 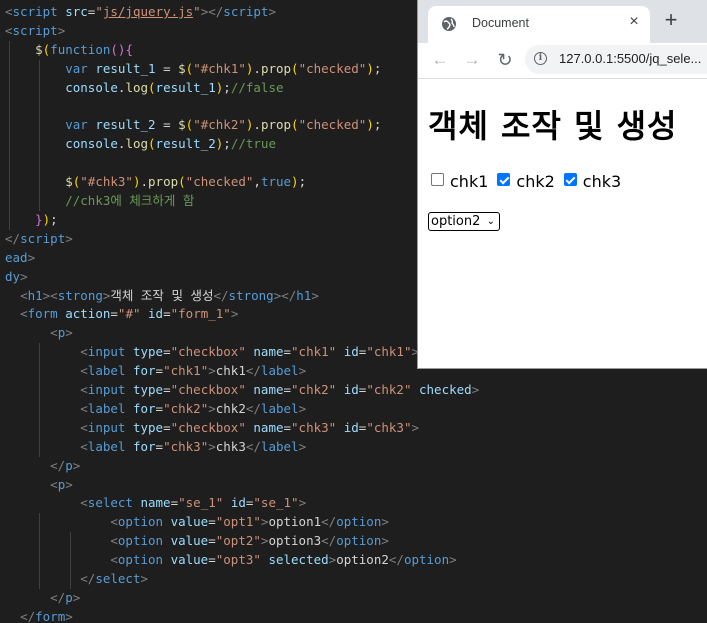 I want to click on chk1-label: chk1, so click(x=469, y=181).